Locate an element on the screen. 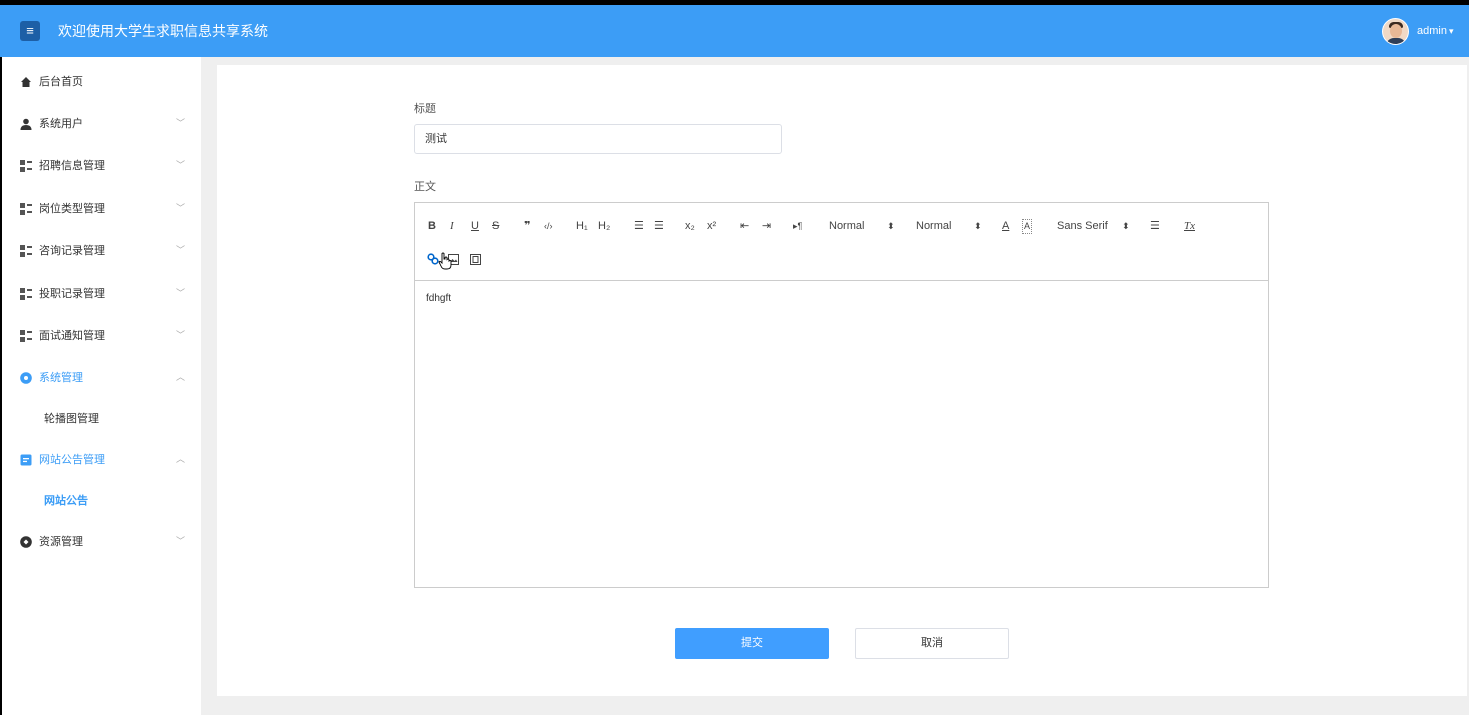  sidebar-item-job-types: 岗位类型管理 ﹀ is located at coordinates (101, 209).